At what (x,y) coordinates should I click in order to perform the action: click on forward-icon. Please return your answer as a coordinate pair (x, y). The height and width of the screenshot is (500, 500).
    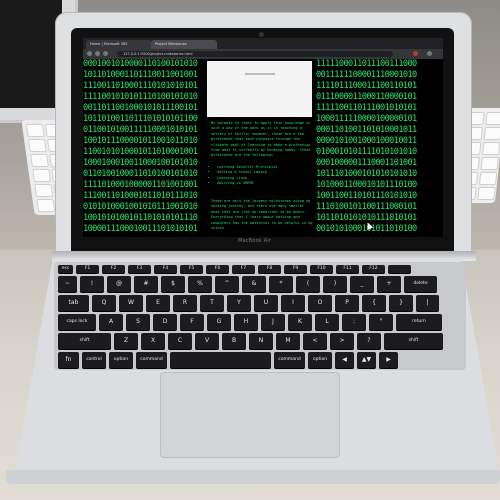
    Looking at the image, I should click on (97, 53).